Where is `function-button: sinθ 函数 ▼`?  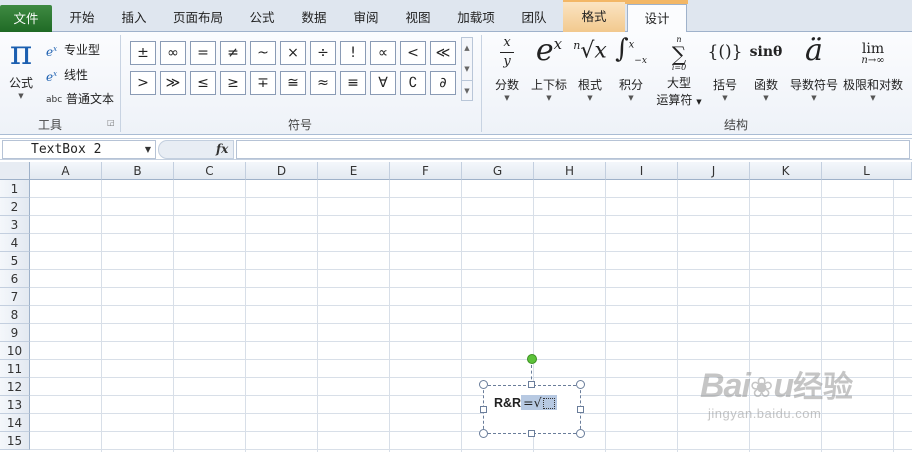 function-button: sinθ 函数 ▼ is located at coordinates (766, 69).